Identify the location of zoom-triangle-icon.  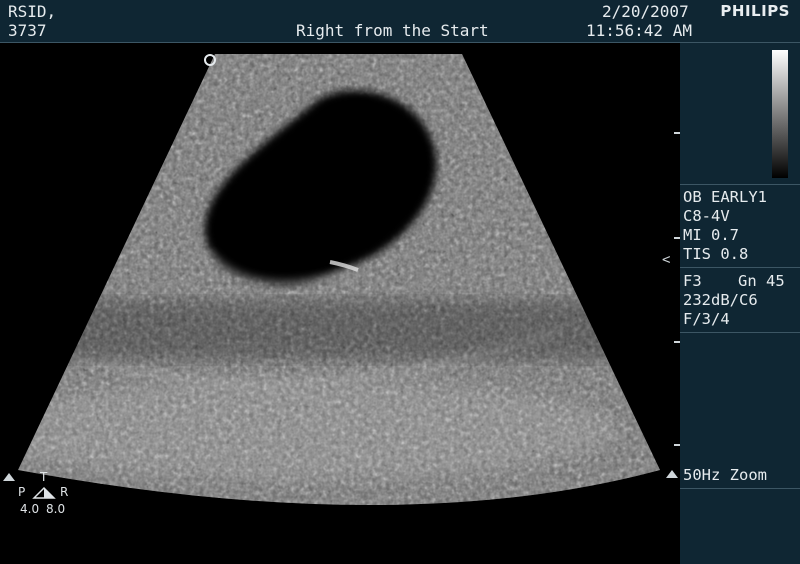
(672, 474).